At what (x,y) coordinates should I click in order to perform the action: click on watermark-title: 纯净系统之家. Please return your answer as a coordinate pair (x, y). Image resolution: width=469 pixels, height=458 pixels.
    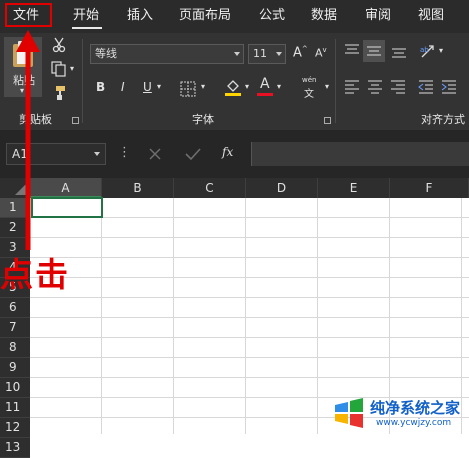
    Looking at the image, I should click on (415, 408).